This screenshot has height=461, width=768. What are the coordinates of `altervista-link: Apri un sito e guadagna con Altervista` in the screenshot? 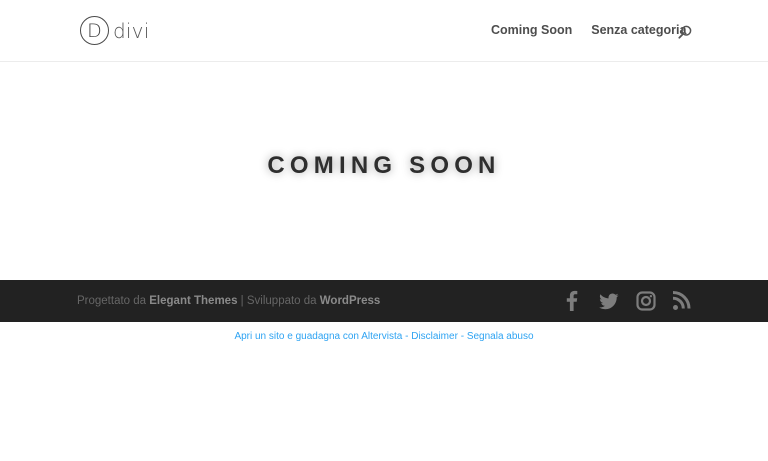 It's located at (318, 336).